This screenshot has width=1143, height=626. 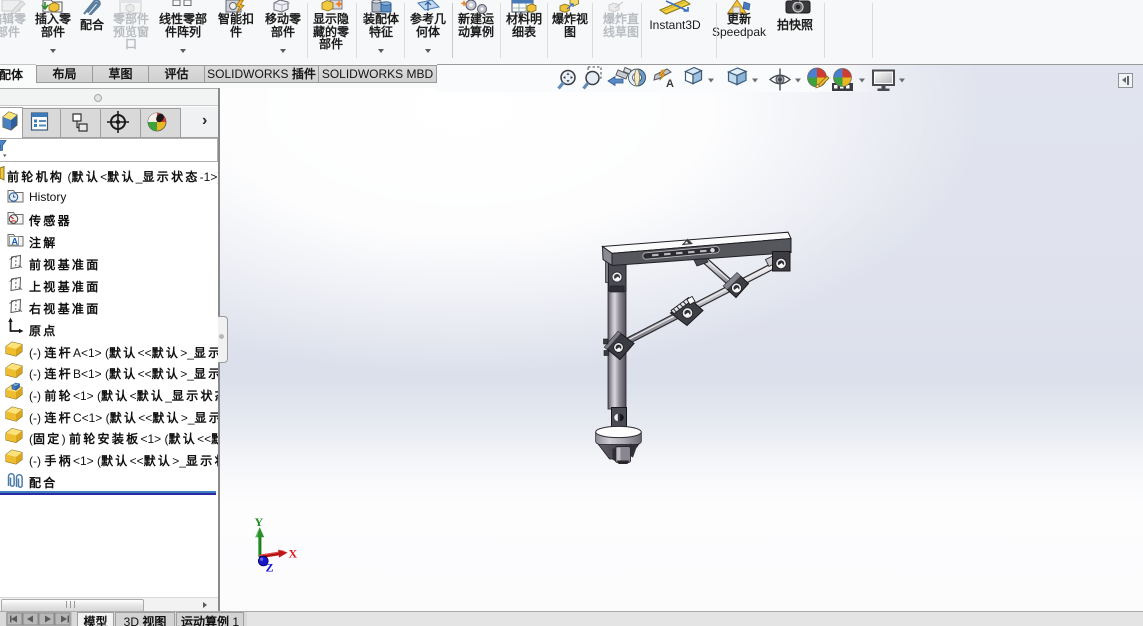 What do you see at coordinates (259, 522) in the screenshot?
I see `svg-text: Y` at bounding box center [259, 522].